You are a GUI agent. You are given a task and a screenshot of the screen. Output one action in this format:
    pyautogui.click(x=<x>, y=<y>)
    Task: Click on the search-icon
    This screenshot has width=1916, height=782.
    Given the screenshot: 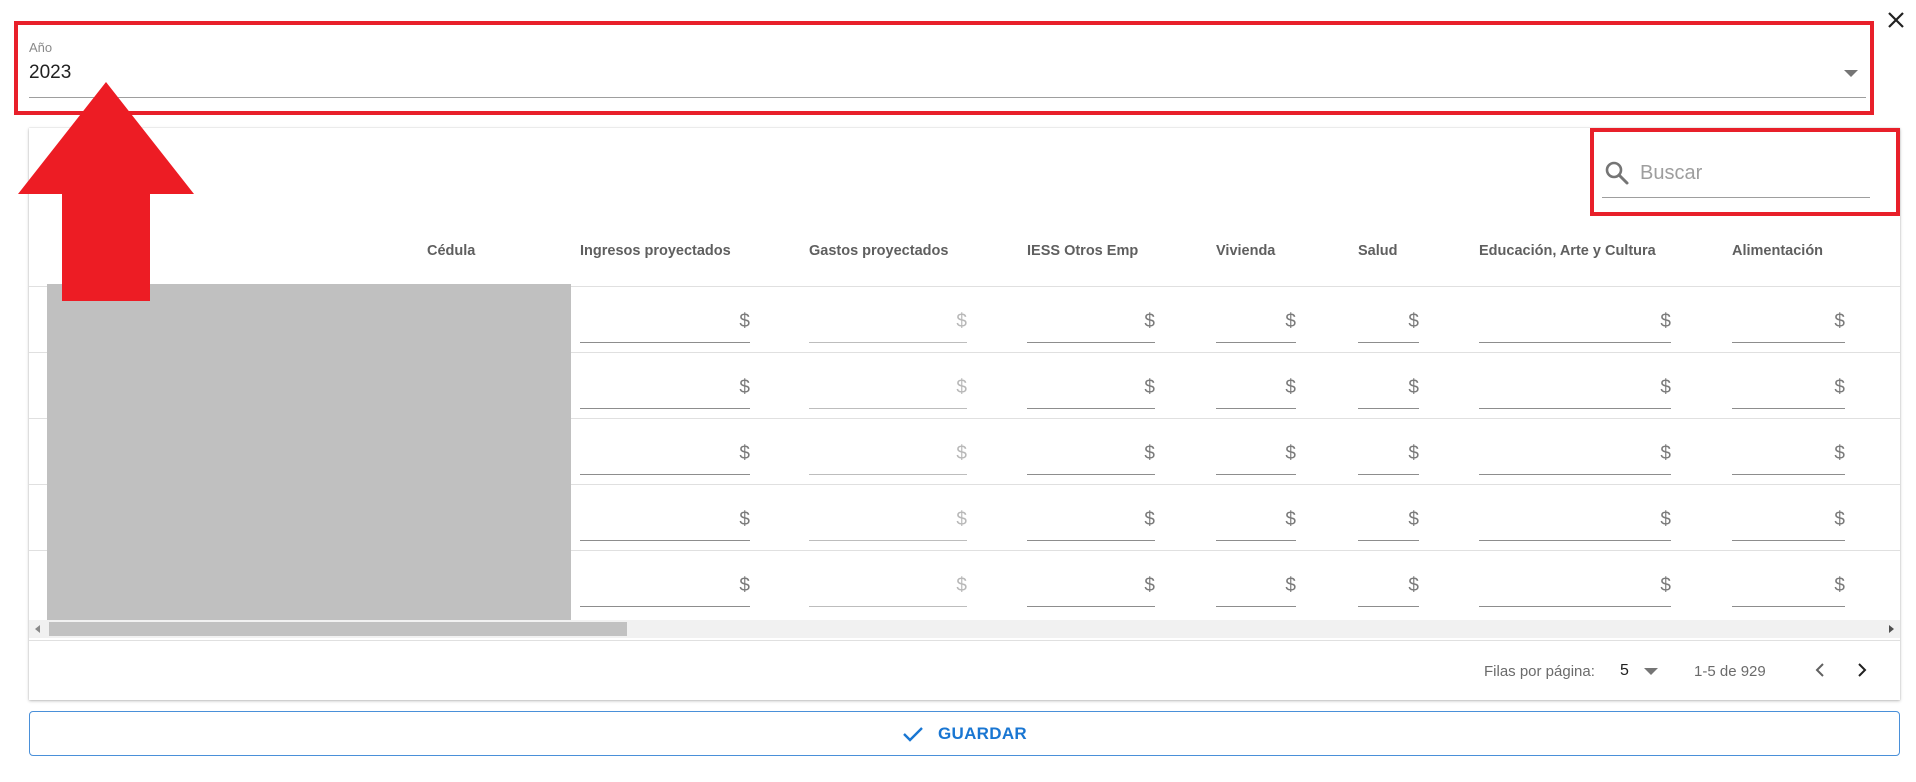 What is the action you would take?
    pyautogui.click(x=1617, y=173)
    